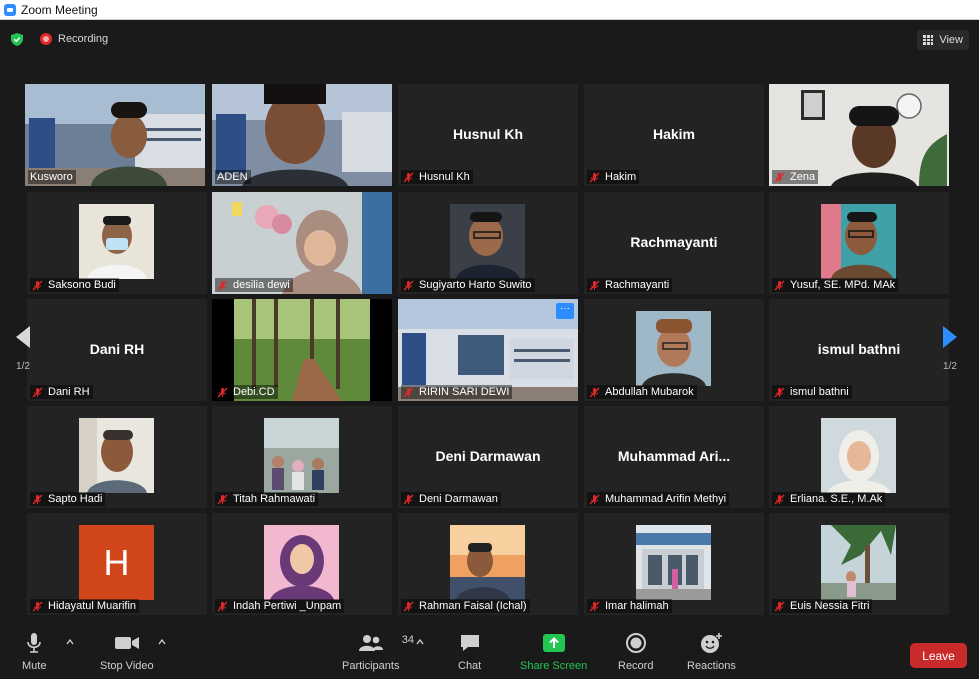 This screenshot has width=979, height=679. Describe the element at coordinates (126, 643) in the screenshot. I see `video-camera-icon` at that location.